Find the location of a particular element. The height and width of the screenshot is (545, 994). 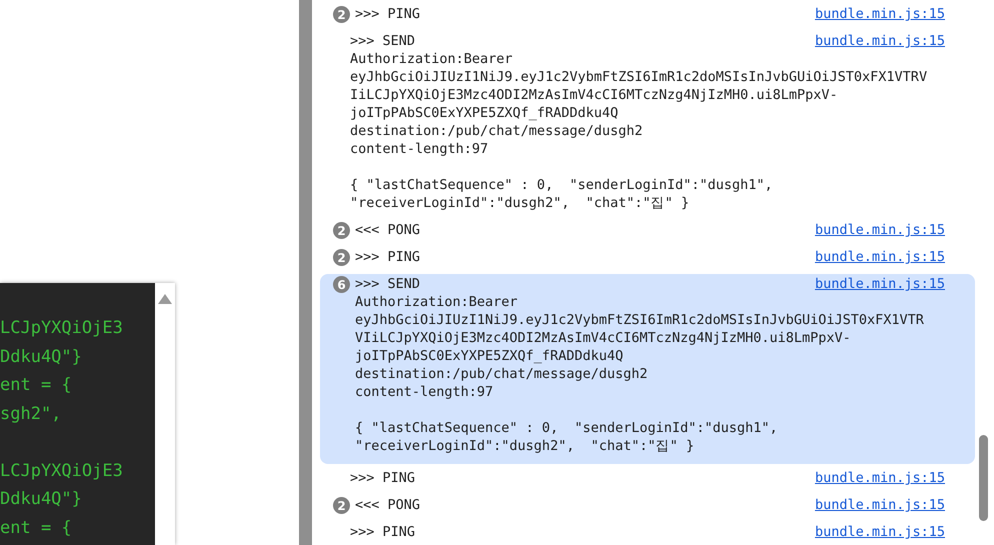

repeat-count-badge: 6 is located at coordinates (341, 284).